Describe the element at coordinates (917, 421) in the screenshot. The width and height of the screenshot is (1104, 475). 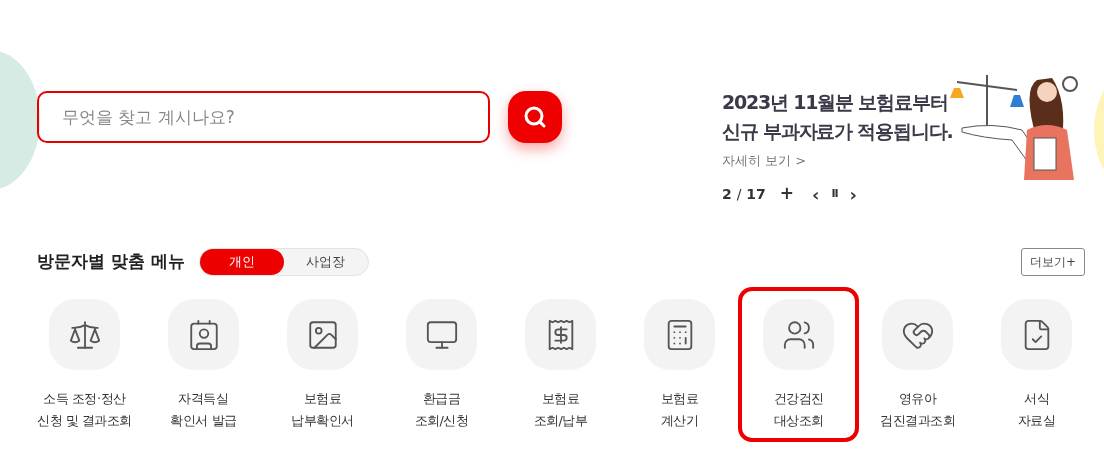
I see `menu-item-label: 검진결과조회` at that location.